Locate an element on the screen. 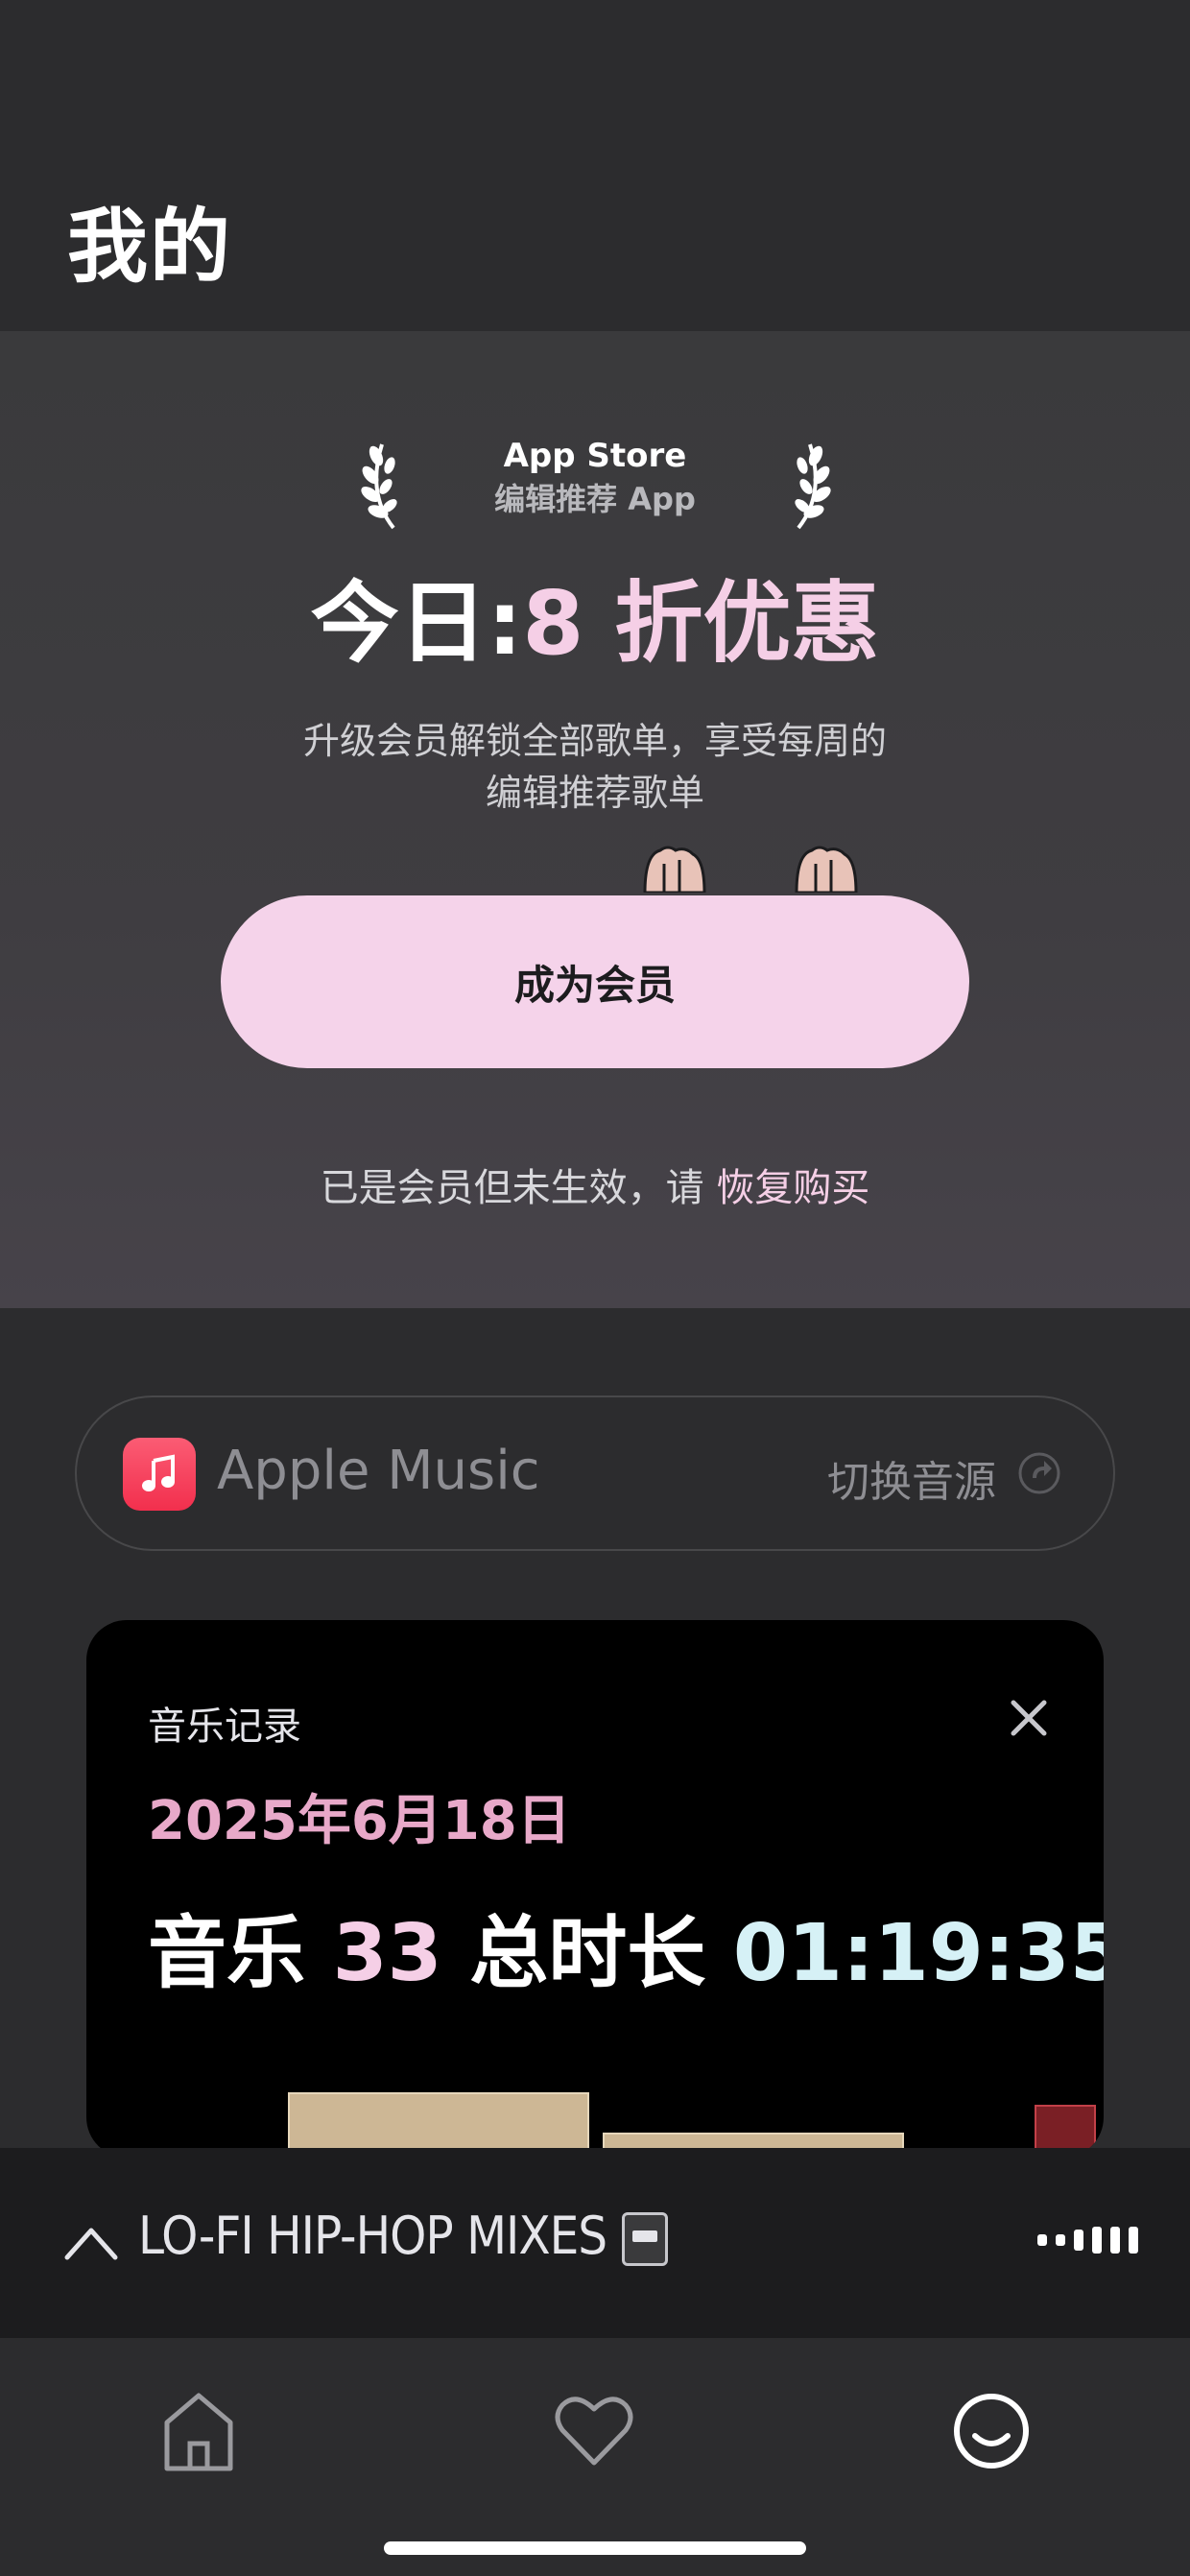 The image size is (1190, 2576). music-count: 33 is located at coordinates (387, 1953).